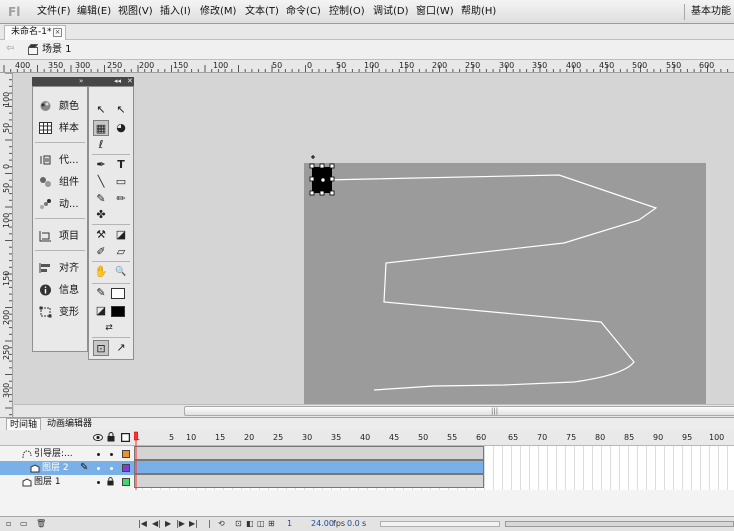  Describe the element at coordinates (121, 252) in the screenshot. I see `eraser-tool-icon: ▱` at that location.